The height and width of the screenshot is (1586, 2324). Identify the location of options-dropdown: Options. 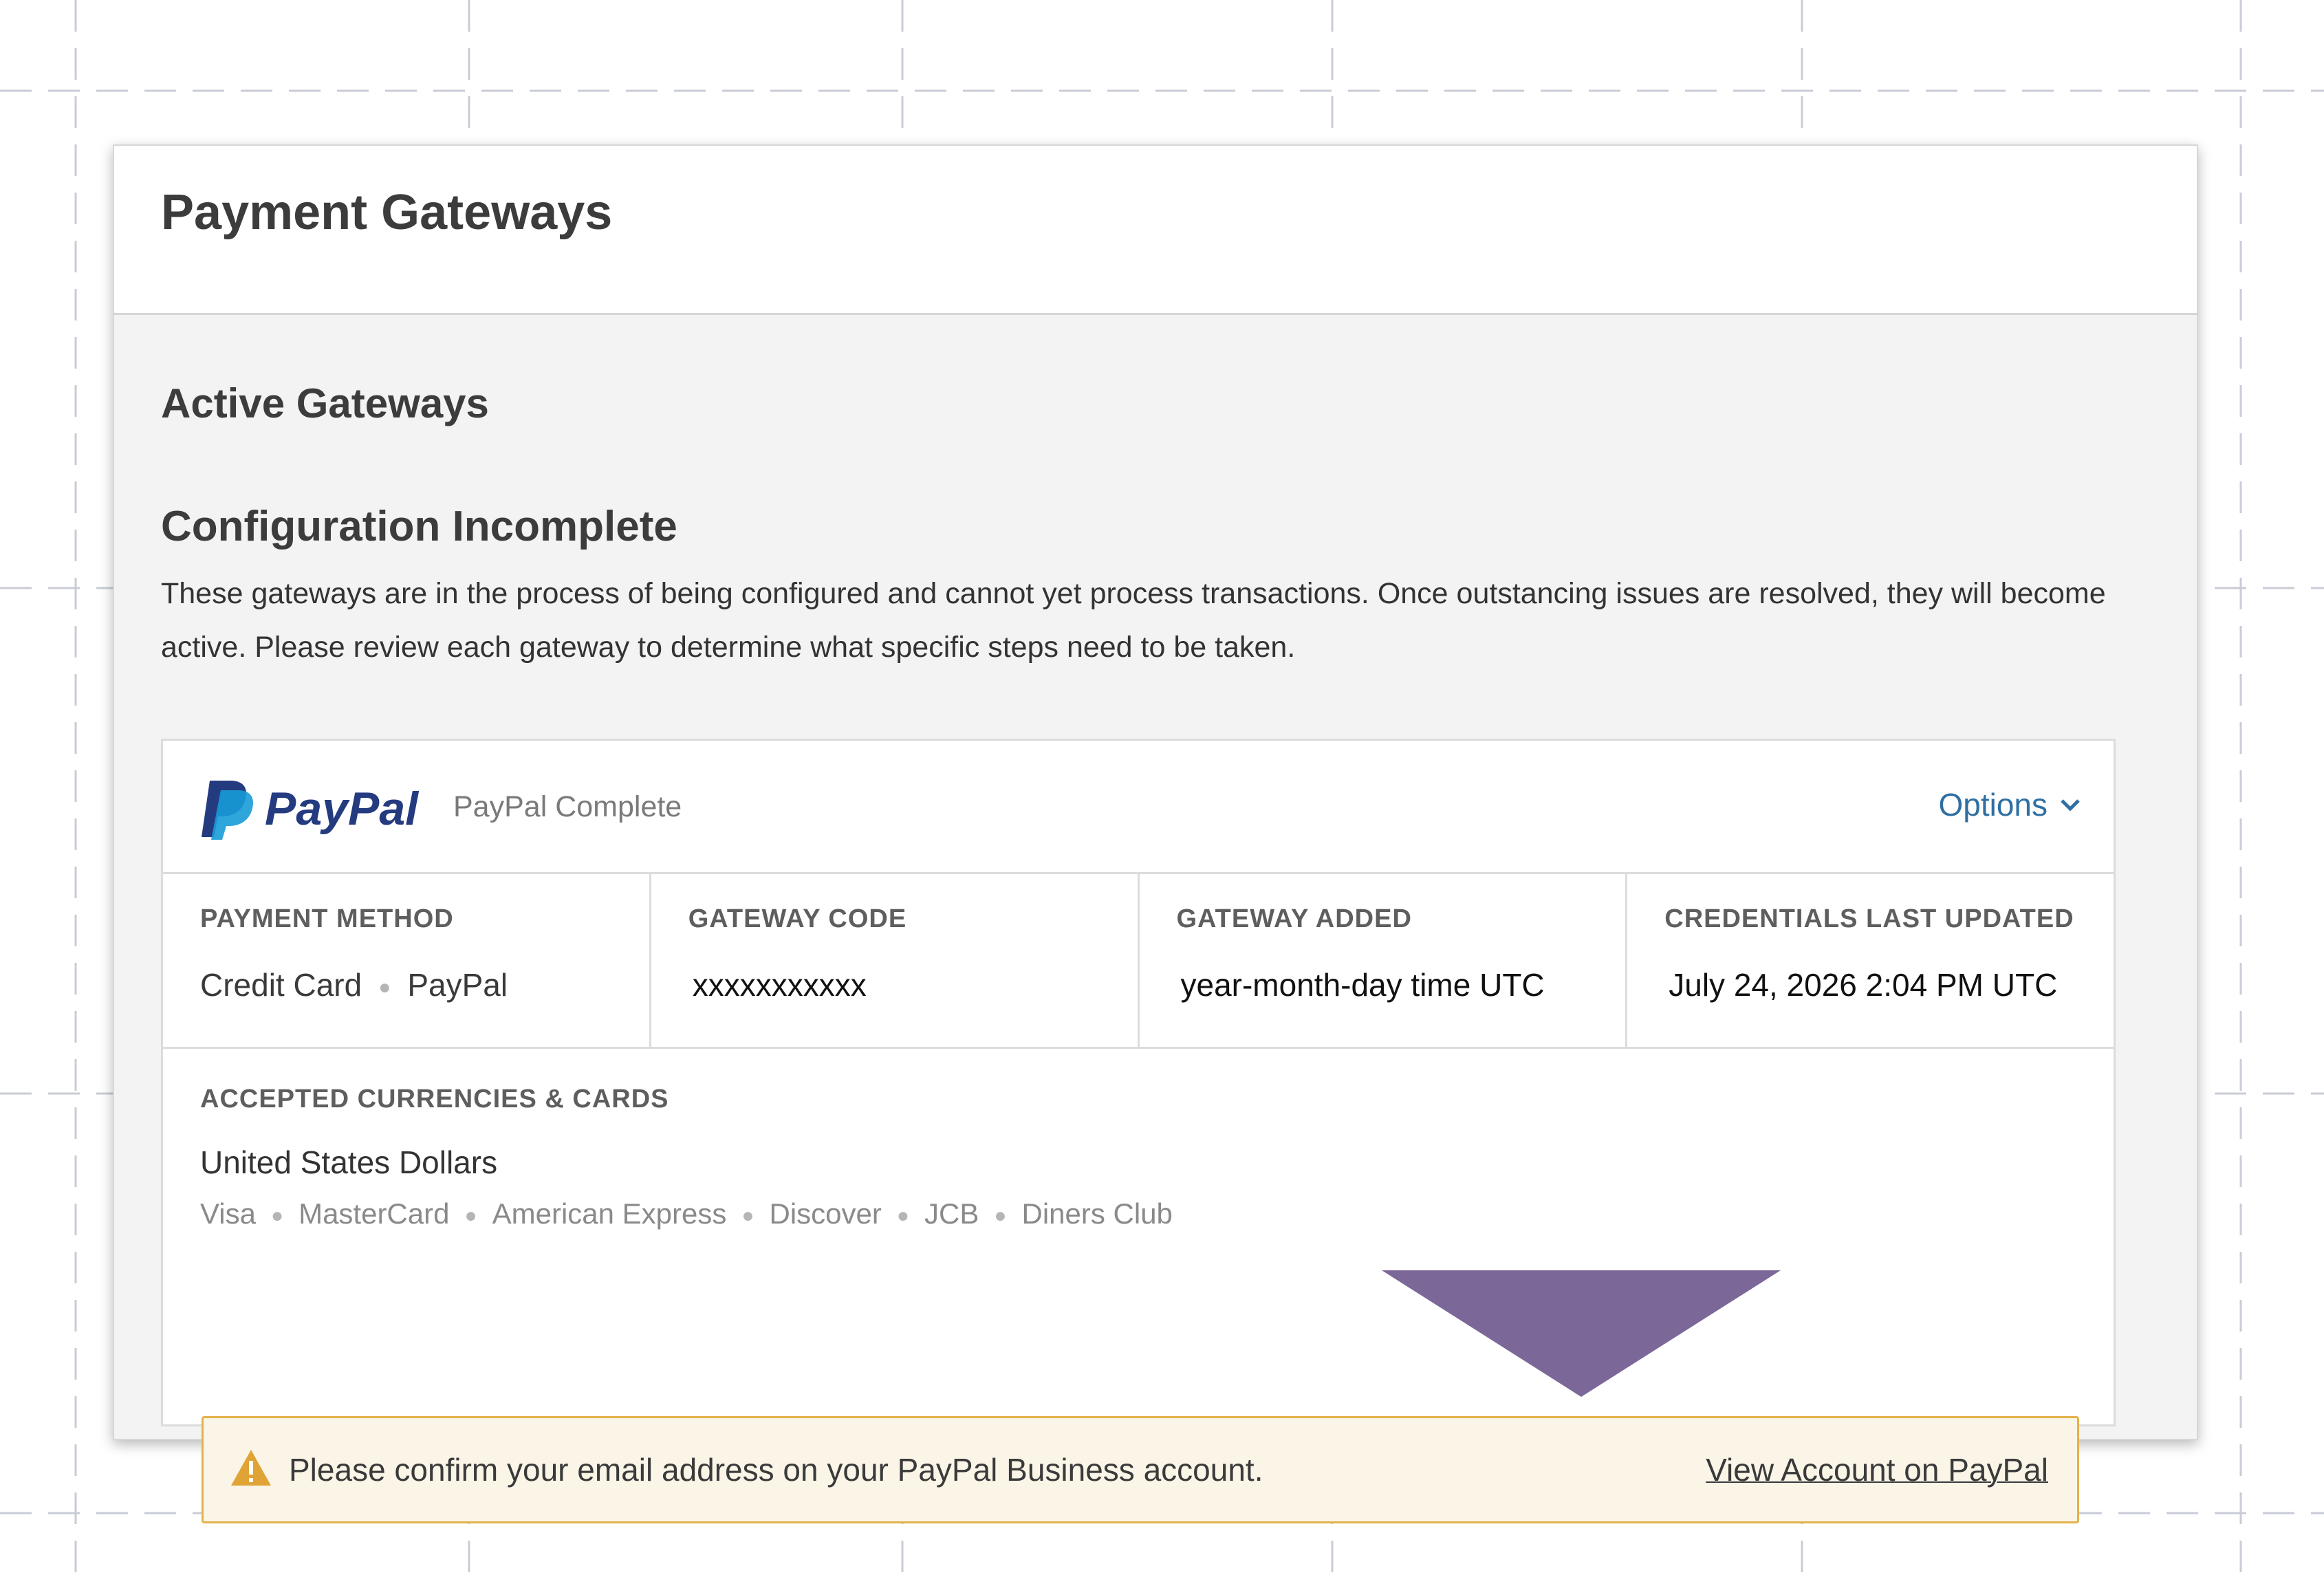
(2010, 804).